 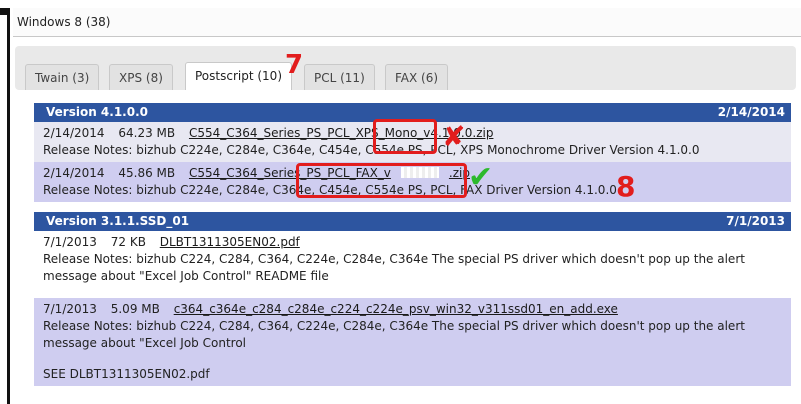 What do you see at coordinates (407, 22) in the screenshot?
I see `os-group-title: Windows 8 (38)` at bounding box center [407, 22].